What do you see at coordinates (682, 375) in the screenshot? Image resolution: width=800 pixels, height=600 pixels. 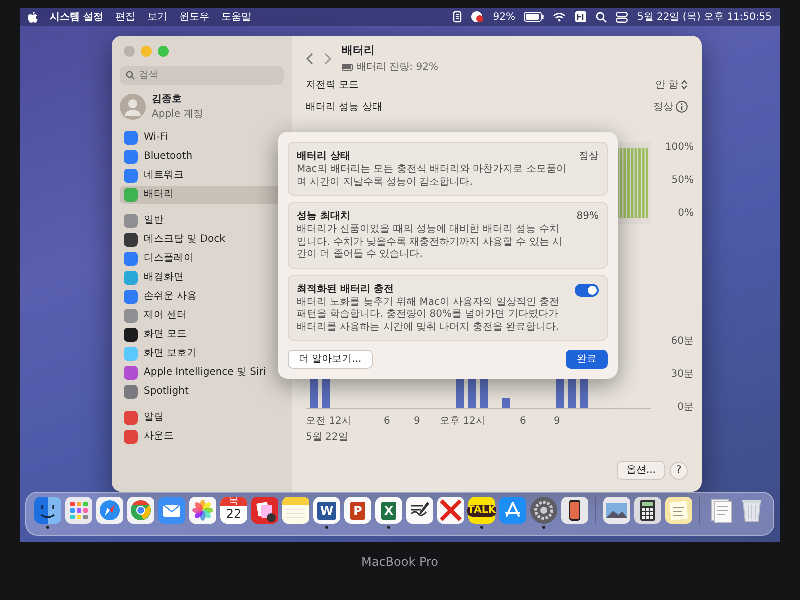 I see `axis-label: 30분` at bounding box center [682, 375].